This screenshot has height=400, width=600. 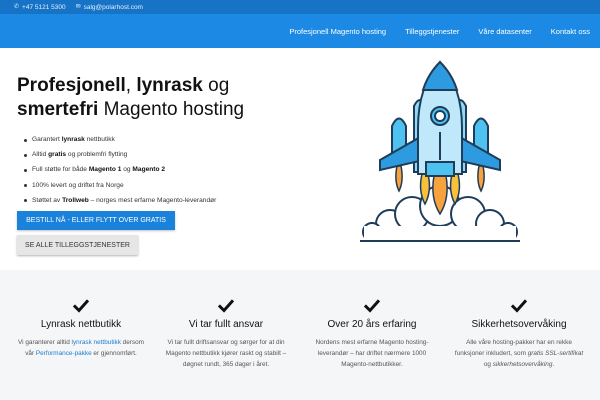 What do you see at coordinates (300, 7) in the screenshot?
I see `top-contact-bar: ✆ +47 5121 5300 ✉ salg@polarhost.com` at bounding box center [300, 7].